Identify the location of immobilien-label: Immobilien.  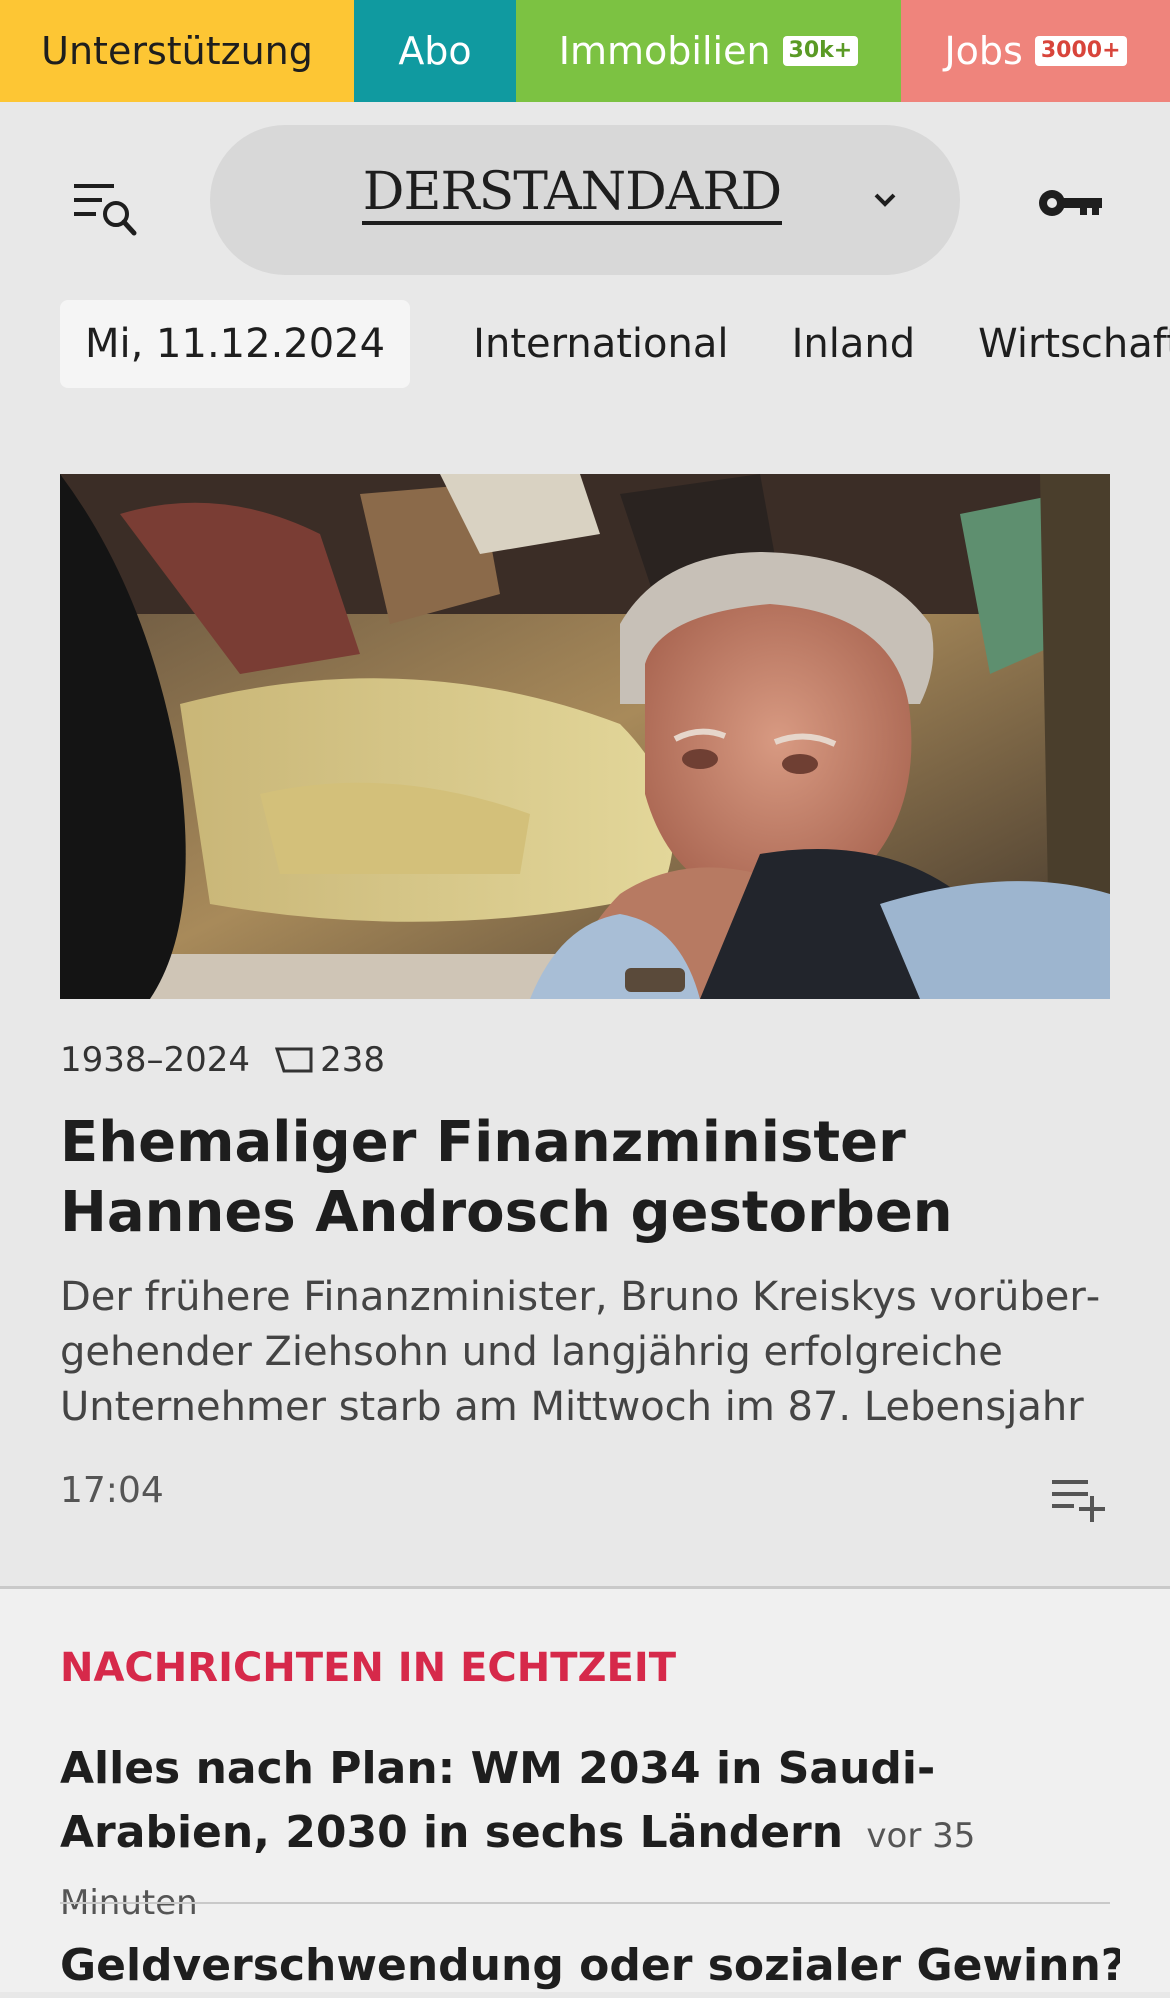
(664, 51).